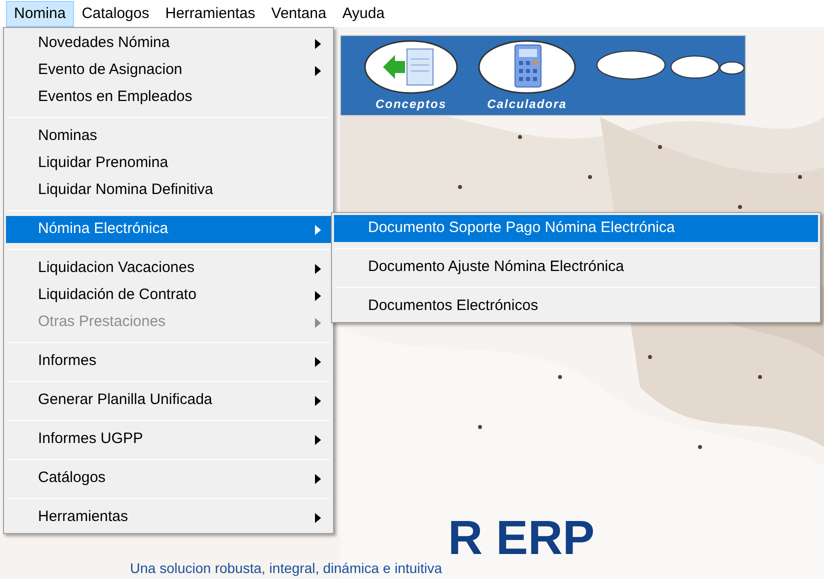 Image resolution: width=824 pixels, height=579 pixels. What do you see at coordinates (168, 70) in the screenshot?
I see `menu-item: Evento de Asignacion` at bounding box center [168, 70].